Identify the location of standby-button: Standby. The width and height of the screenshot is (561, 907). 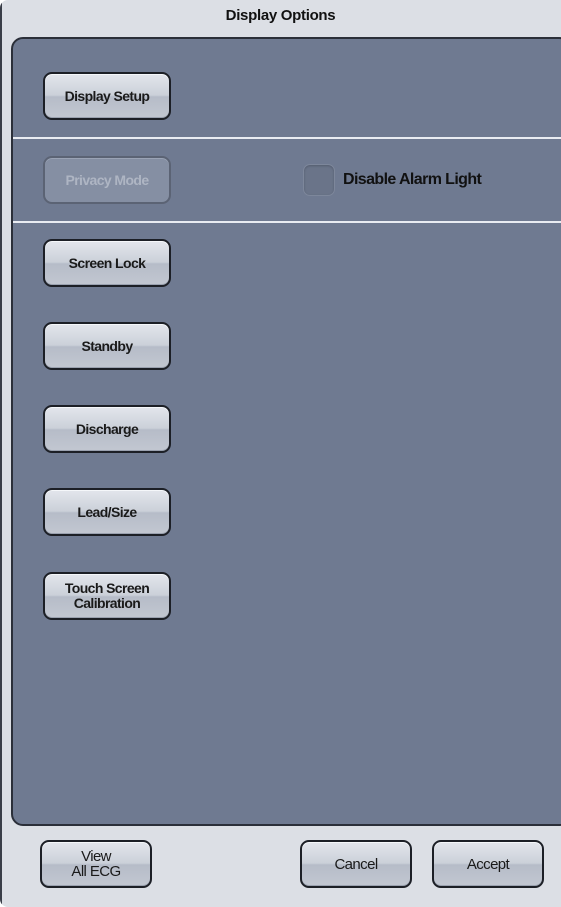
(107, 346).